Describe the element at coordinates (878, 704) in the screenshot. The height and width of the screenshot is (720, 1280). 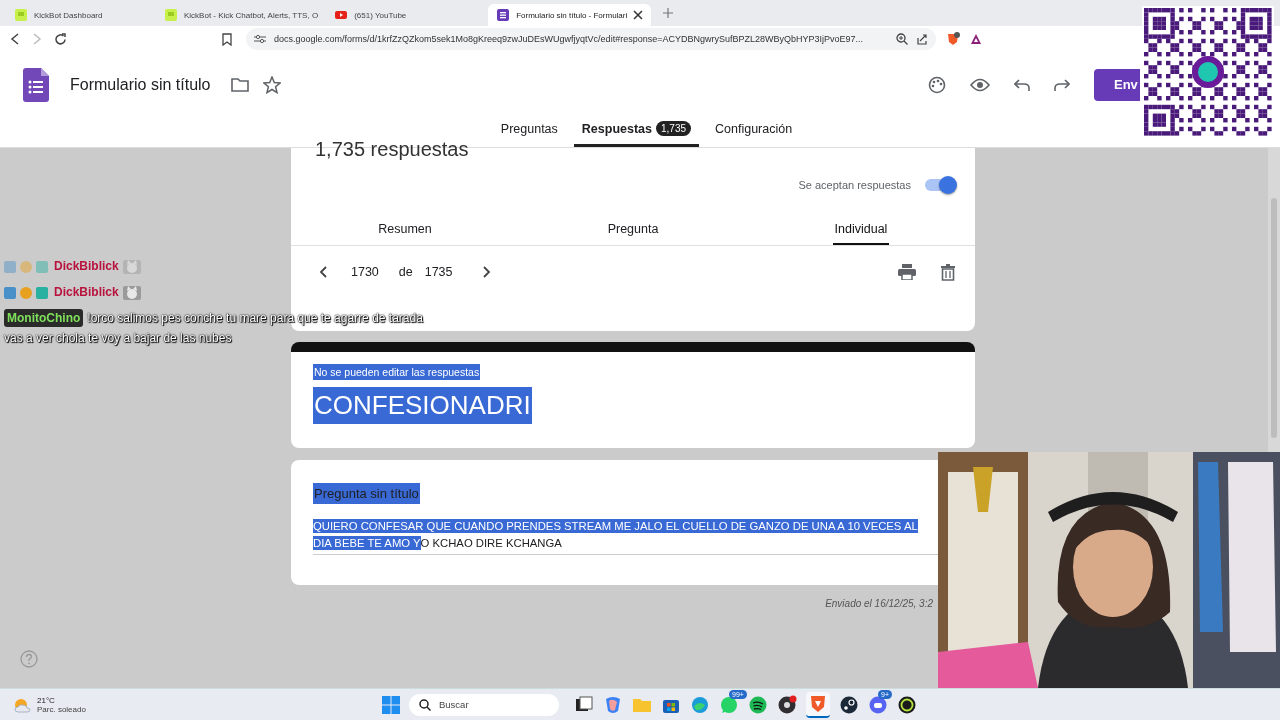
I see `discord-icon` at that location.